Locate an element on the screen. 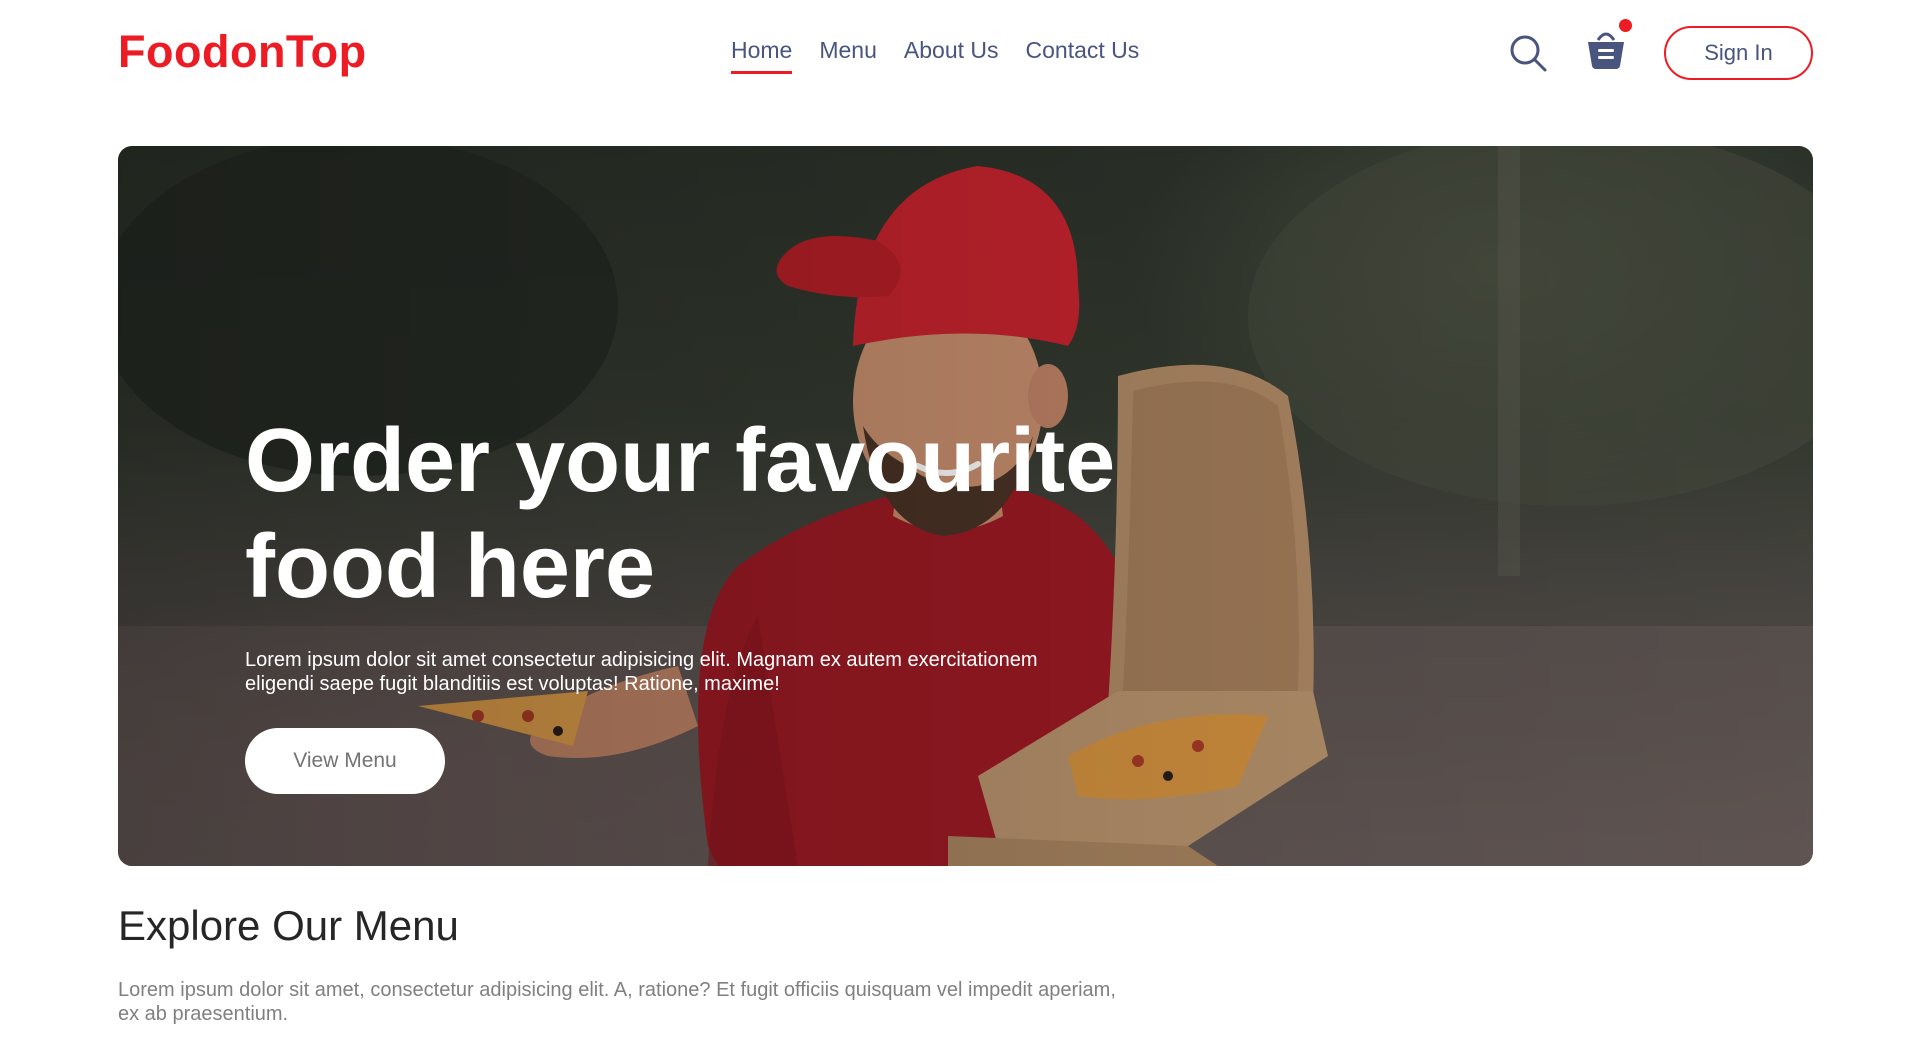 This screenshot has width=1920, height=1055. nav-link-home: Home is located at coordinates (762, 54).